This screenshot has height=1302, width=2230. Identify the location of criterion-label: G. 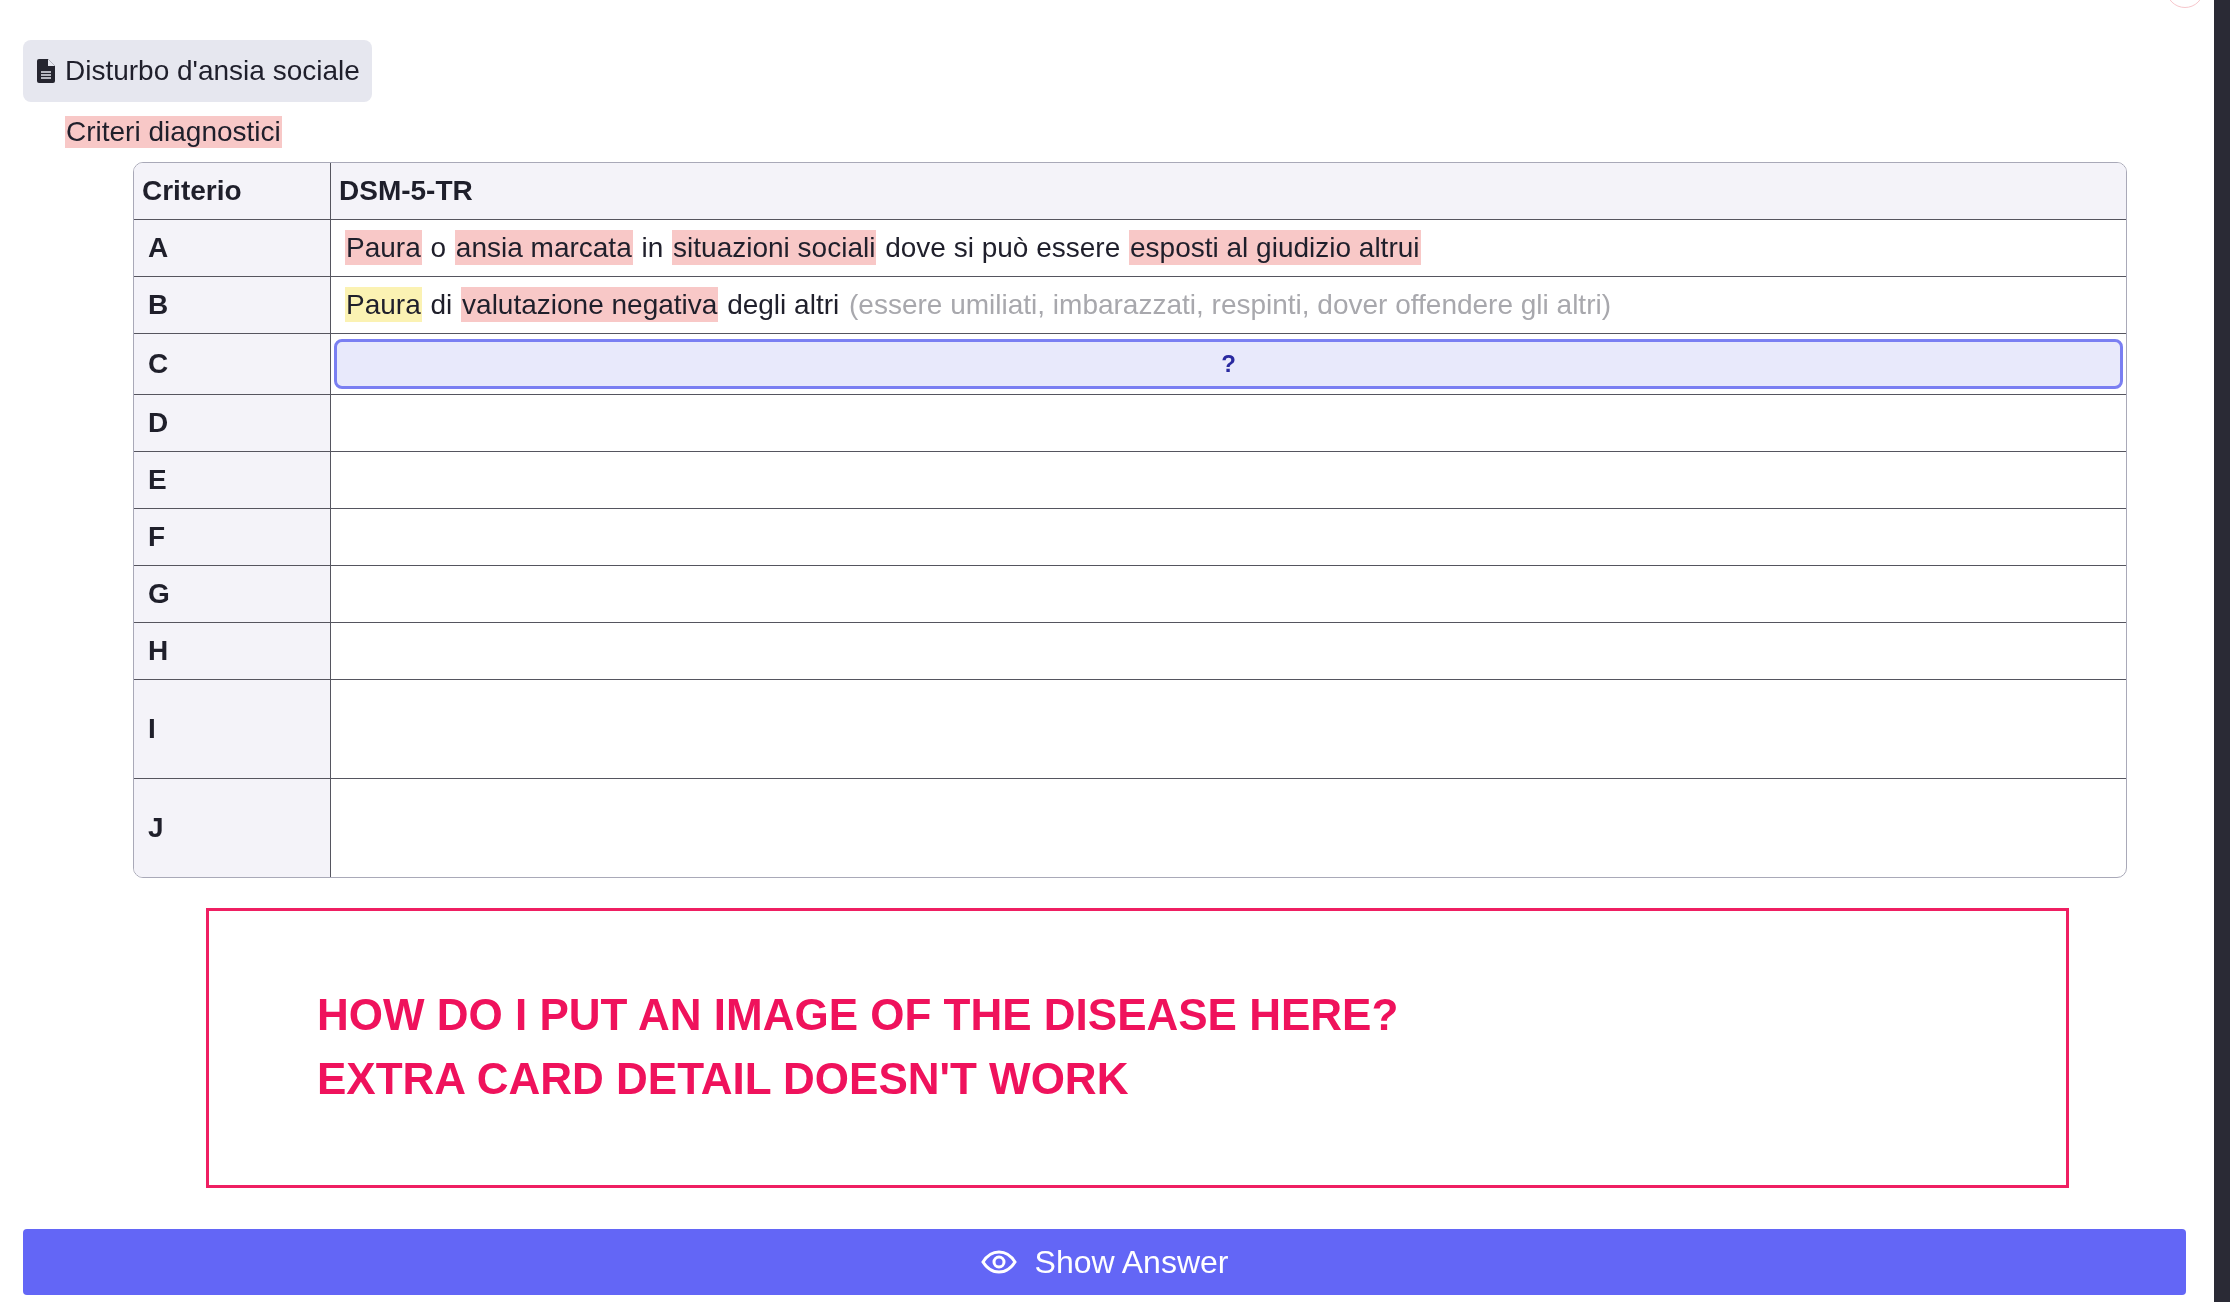
(232, 594).